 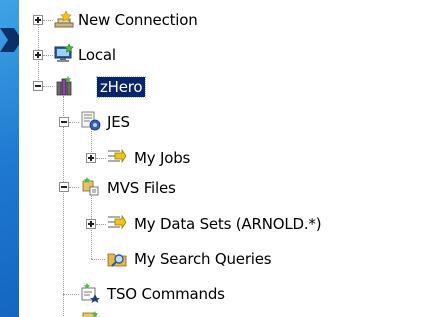 What do you see at coordinates (117, 260) in the screenshot?
I see `search-queries-icon` at bounding box center [117, 260].